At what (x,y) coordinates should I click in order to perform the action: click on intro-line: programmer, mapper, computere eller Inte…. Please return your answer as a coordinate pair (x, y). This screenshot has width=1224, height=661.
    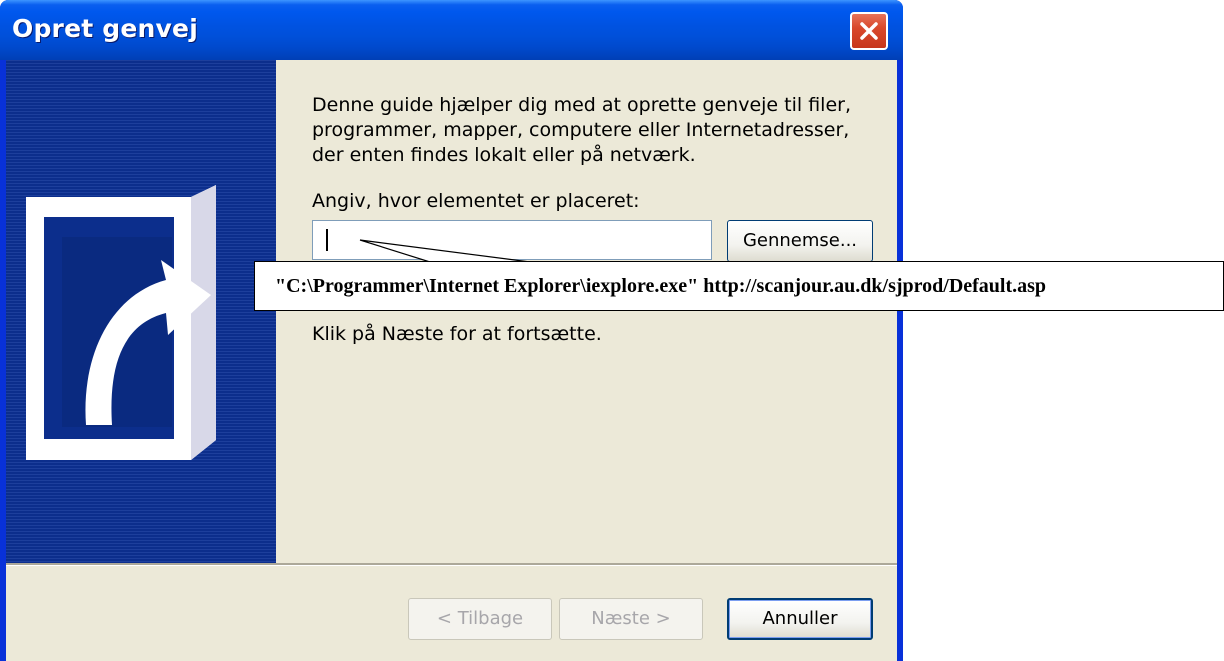
    Looking at the image, I should click on (581, 130).